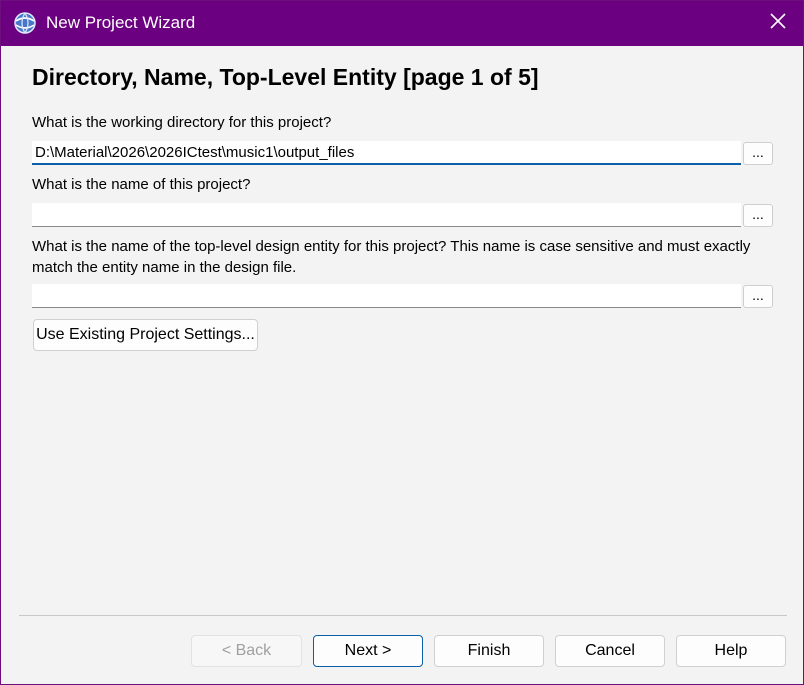  I want to click on project-name-input, so click(386, 215).